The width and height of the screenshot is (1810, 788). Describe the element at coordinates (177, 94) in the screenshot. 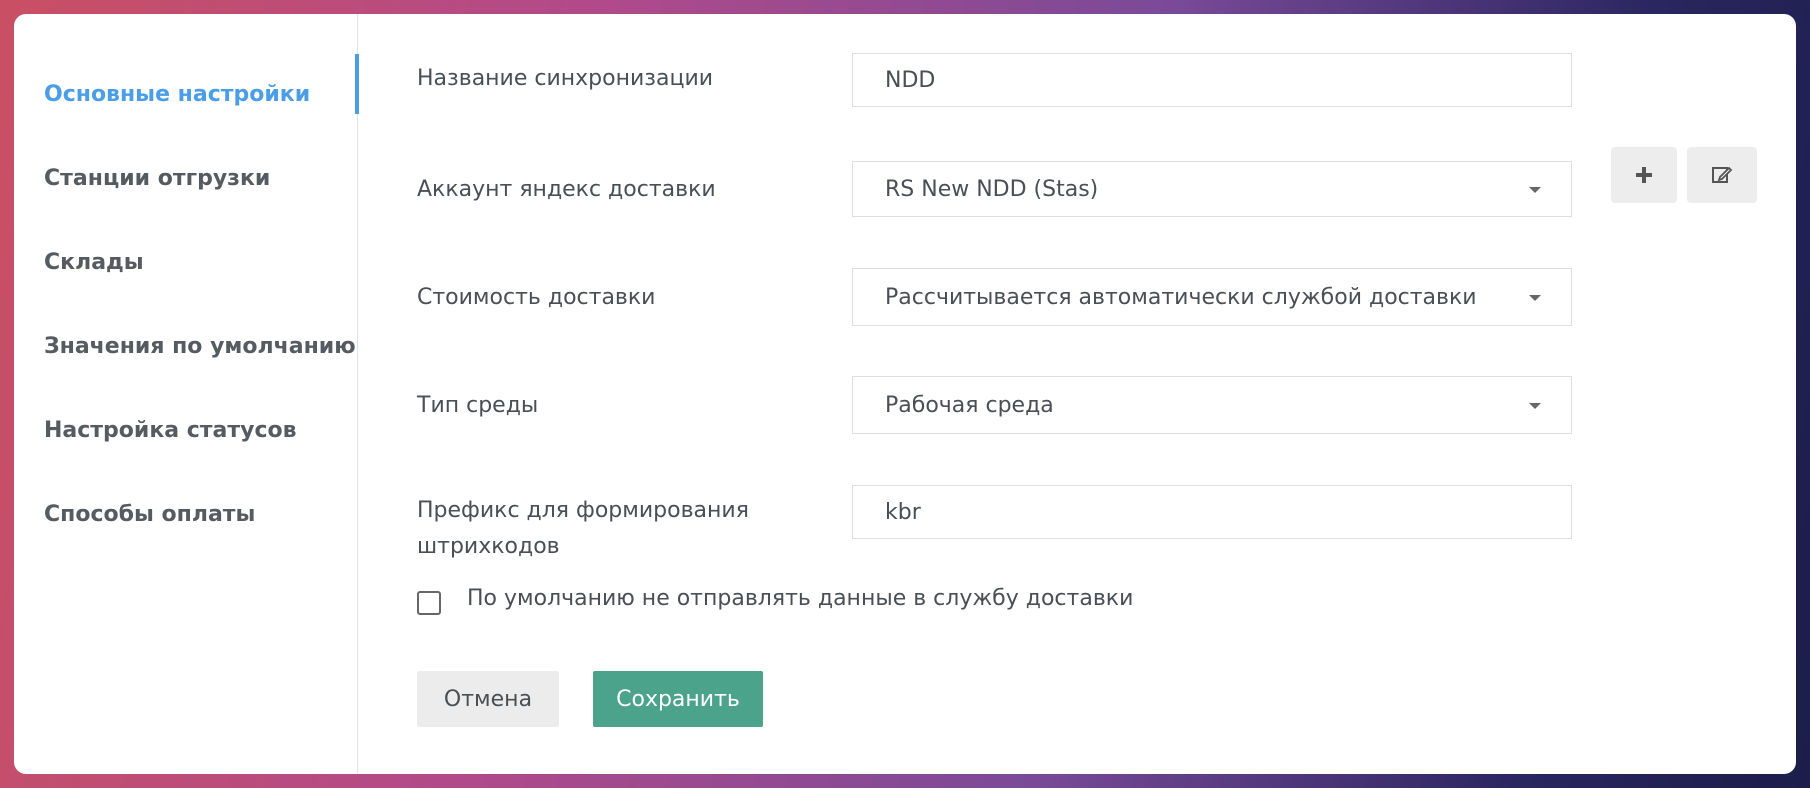

I see `sidebar-item-main-settings: Основные настройки` at that location.